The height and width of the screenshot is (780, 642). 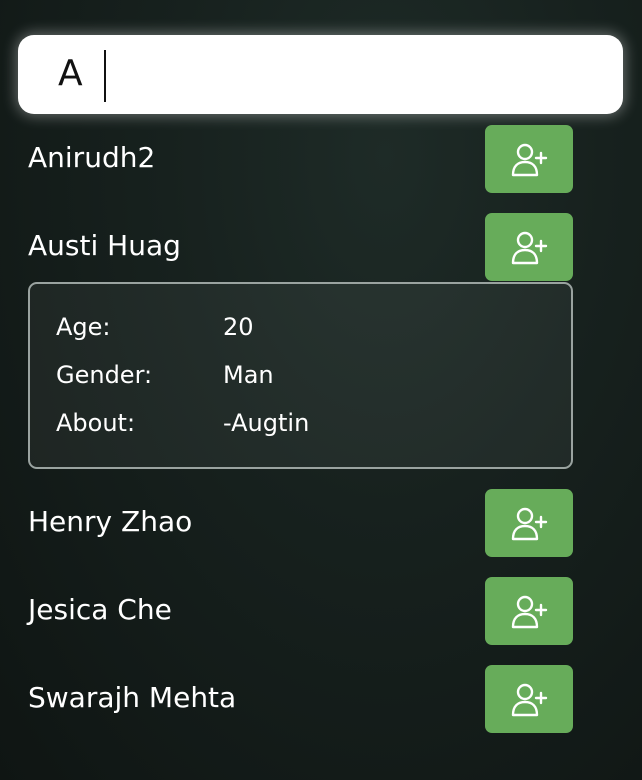 I want to click on user-row: Jesica Che, so click(x=321, y=612).